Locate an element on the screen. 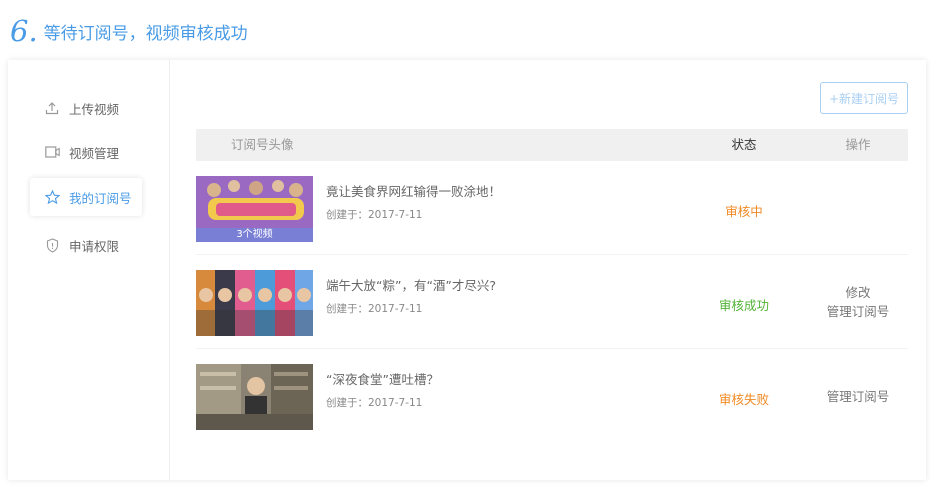  new-subscription-button: +新建订阅号 is located at coordinates (864, 98).